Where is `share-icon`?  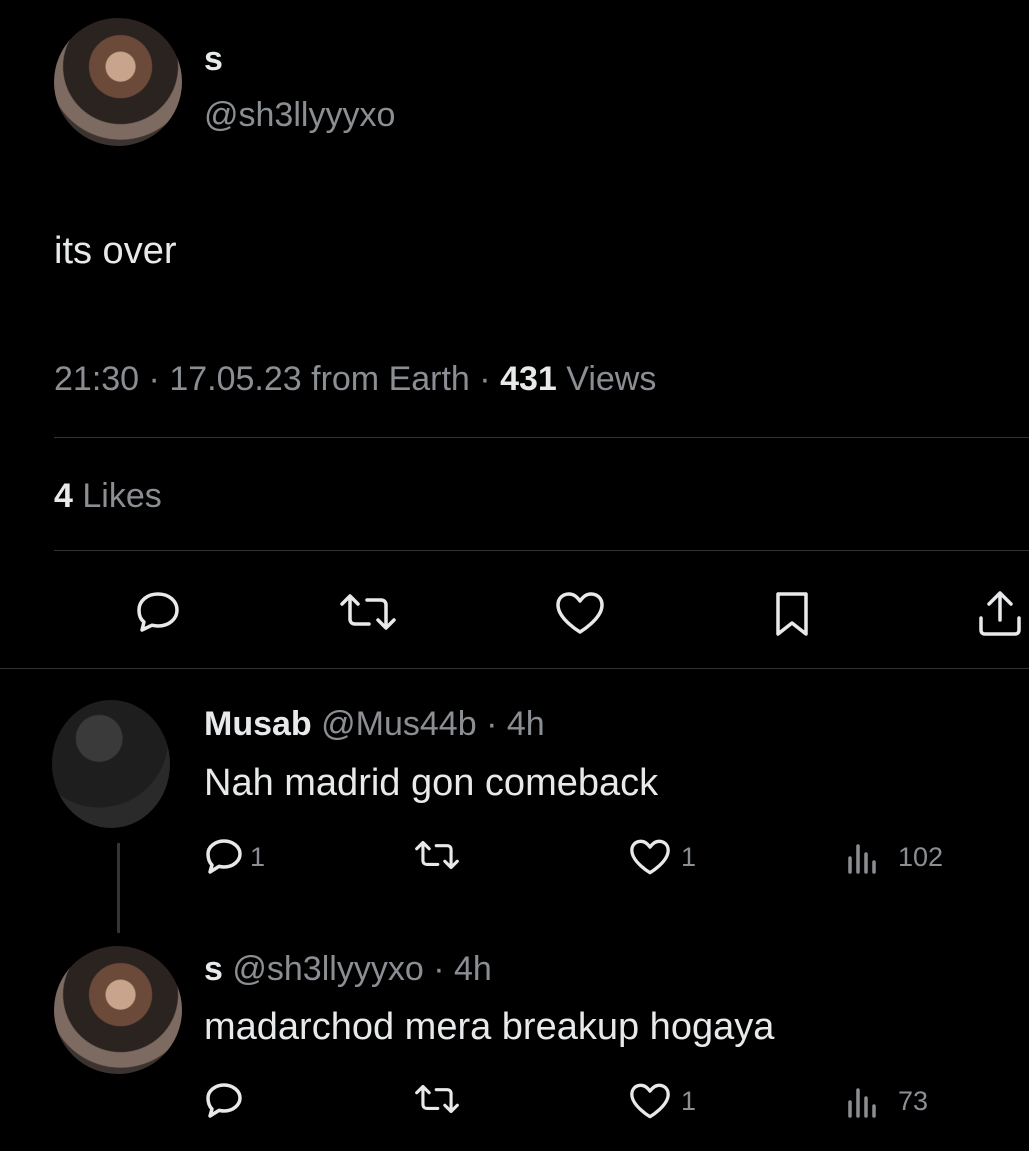
share-icon is located at coordinates (1000, 613).